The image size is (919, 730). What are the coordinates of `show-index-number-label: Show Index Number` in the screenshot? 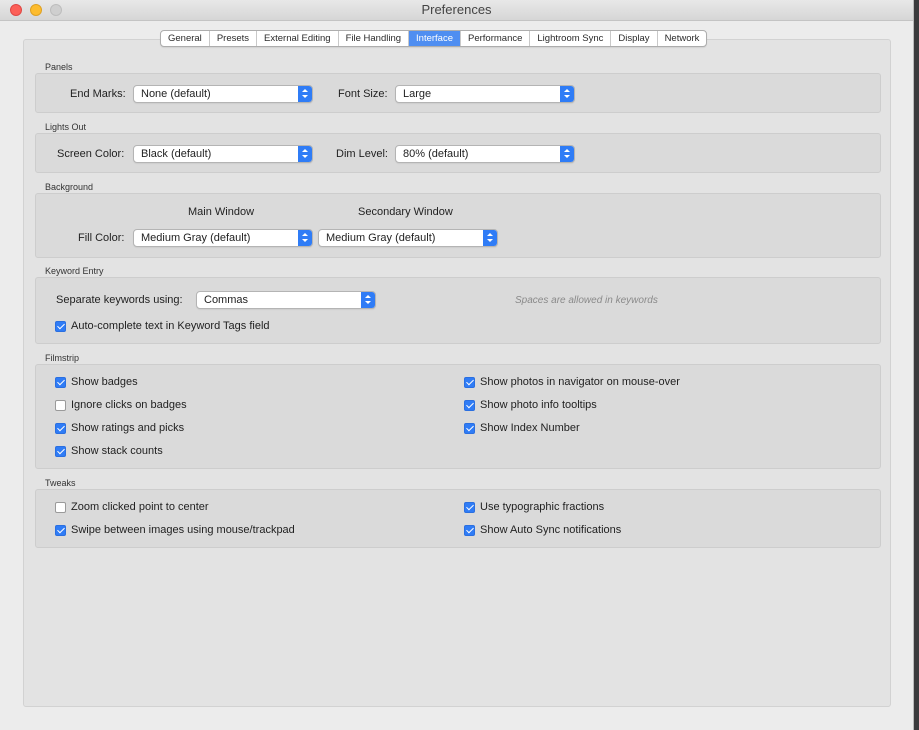 It's located at (530, 428).